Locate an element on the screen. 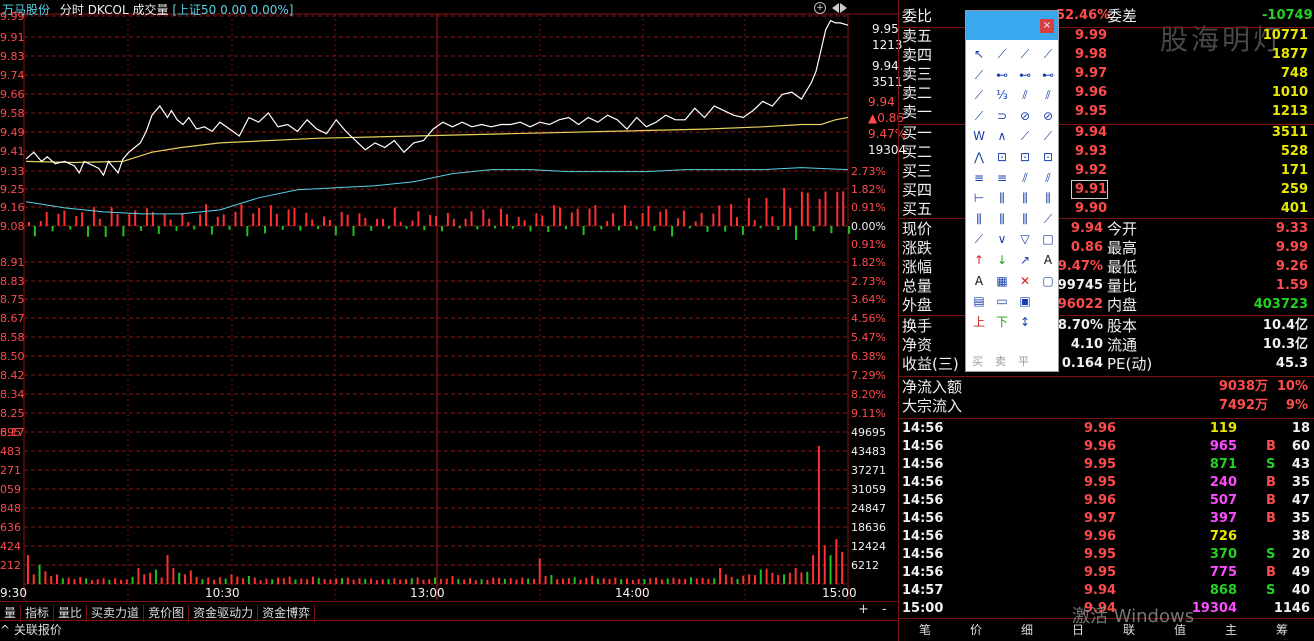  pointer-icon: ↖ is located at coordinates (979, 54).